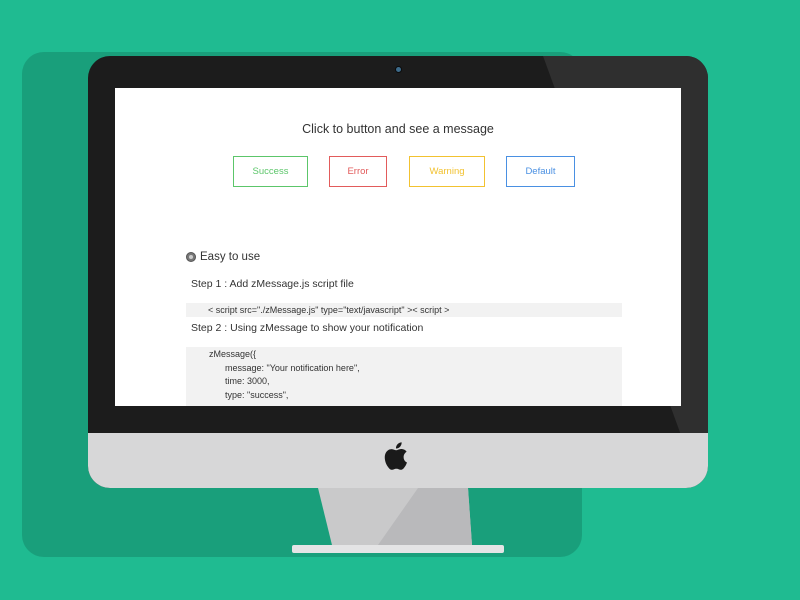 This screenshot has height=600, width=800. What do you see at coordinates (257, 394) in the screenshot?
I see `code-line: type: "success",` at bounding box center [257, 394].